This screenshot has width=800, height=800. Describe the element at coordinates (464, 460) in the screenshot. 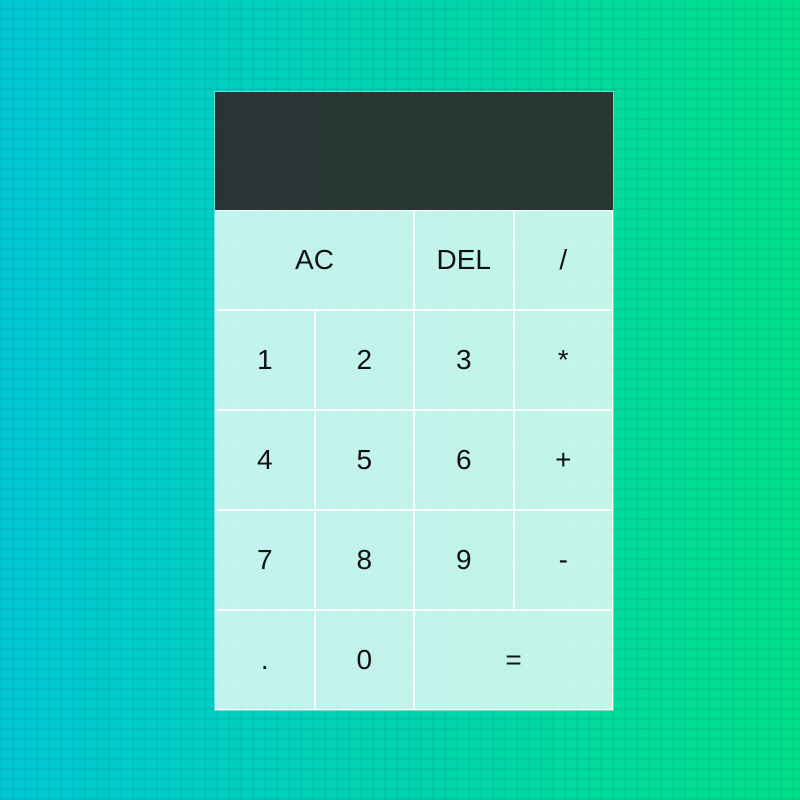

I see `digit-6-button: 6` at that location.